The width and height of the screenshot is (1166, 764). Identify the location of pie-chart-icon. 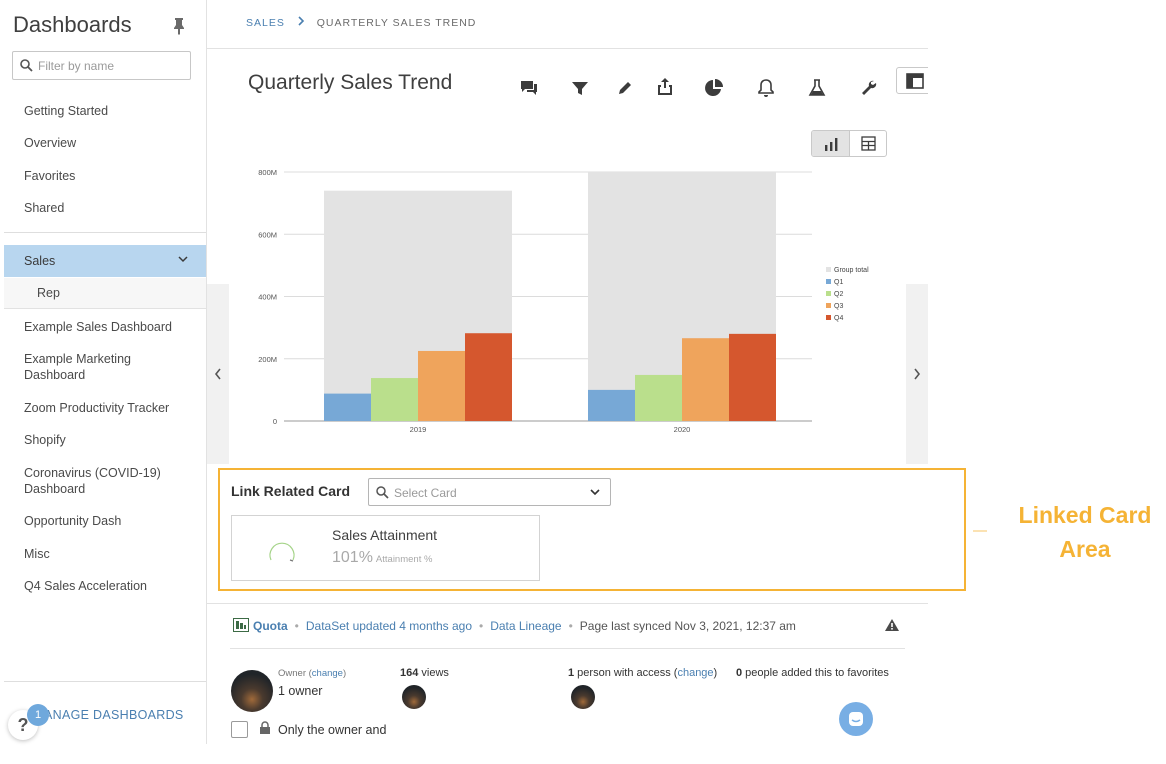
(714, 88).